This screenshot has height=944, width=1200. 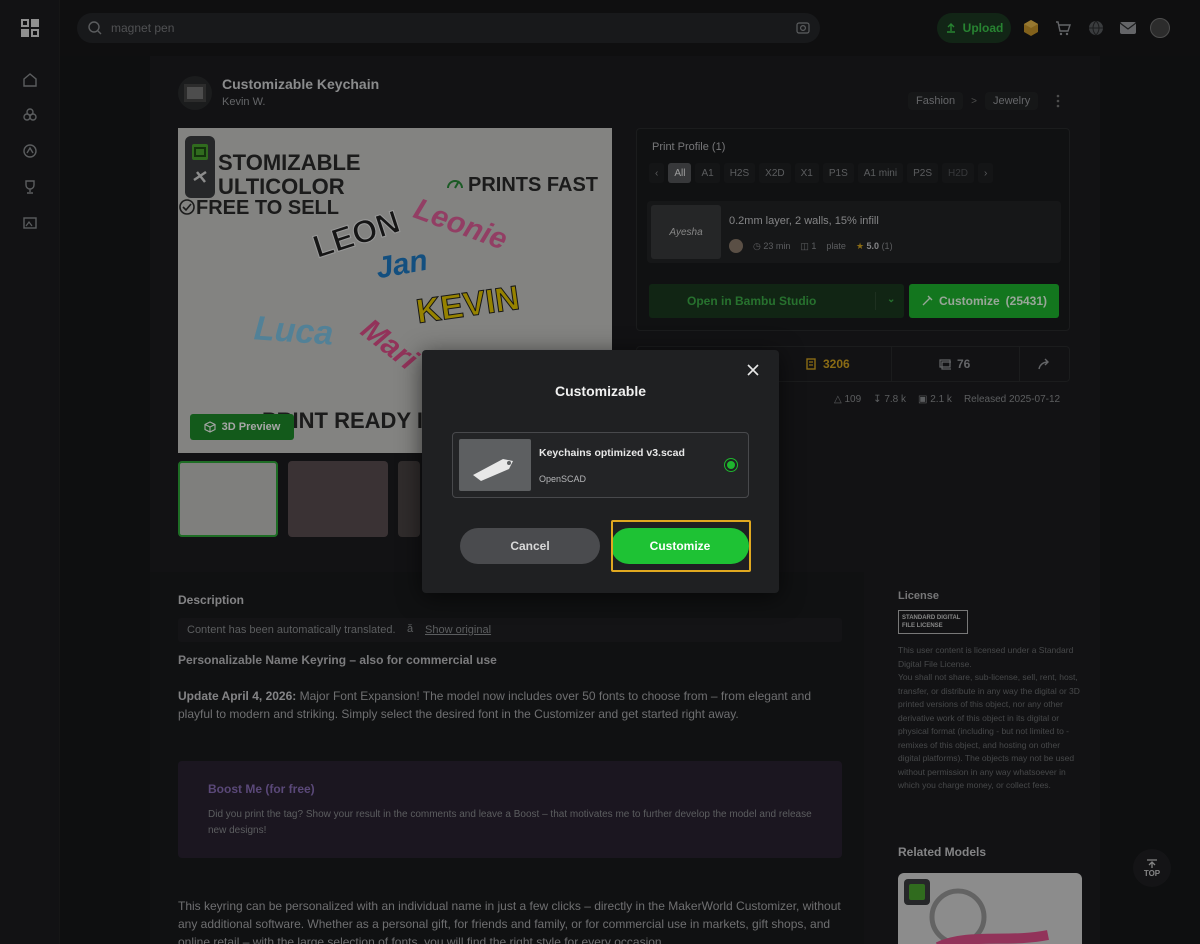 What do you see at coordinates (753, 370) in the screenshot?
I see `close-icon` at bounding box center [753, 370].